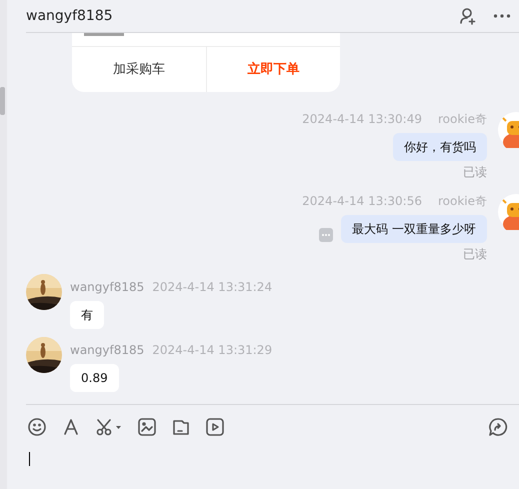 This screenshot has height=489, width=519. I want to click on order-button: 立即下单, so click(273, 69).